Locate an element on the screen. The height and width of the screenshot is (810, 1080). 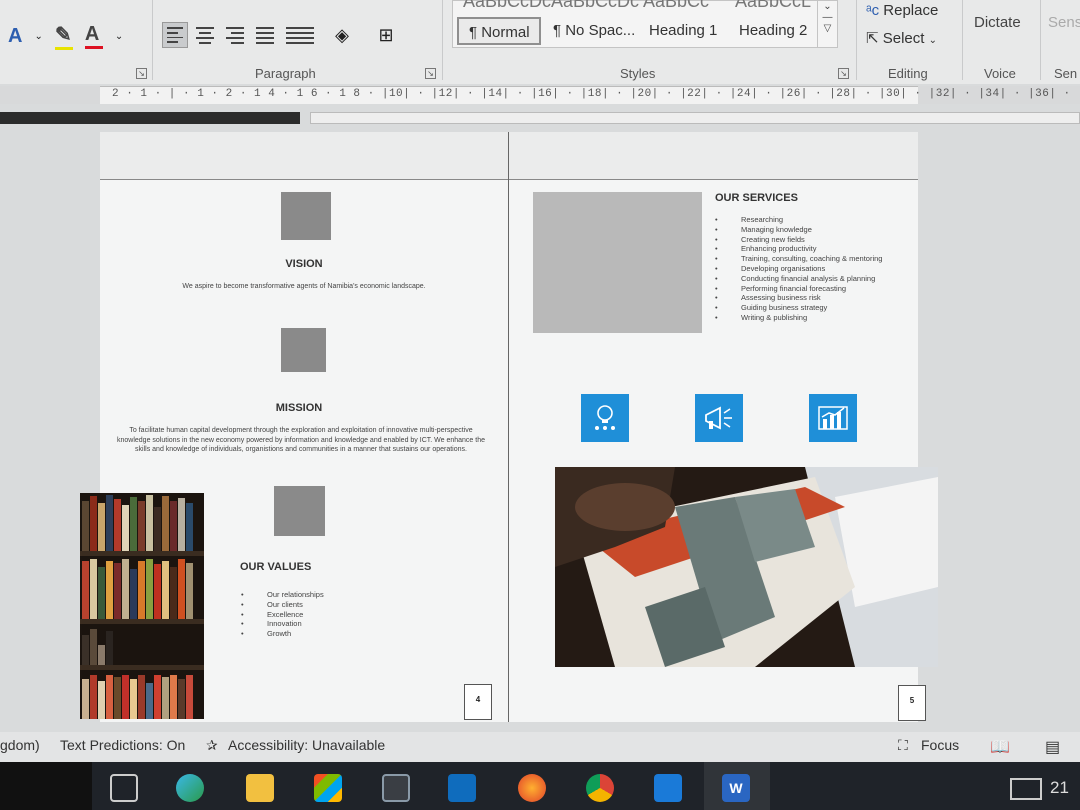
mission-image-placeholder is located at coordinates (303, 350).